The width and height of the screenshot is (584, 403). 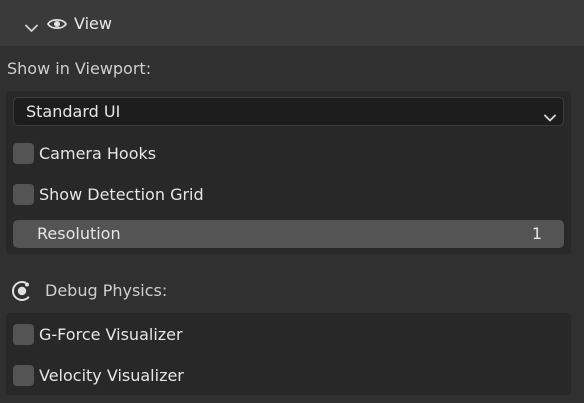 I want to click on gforce-checkbox, so click(x=23, y=334).